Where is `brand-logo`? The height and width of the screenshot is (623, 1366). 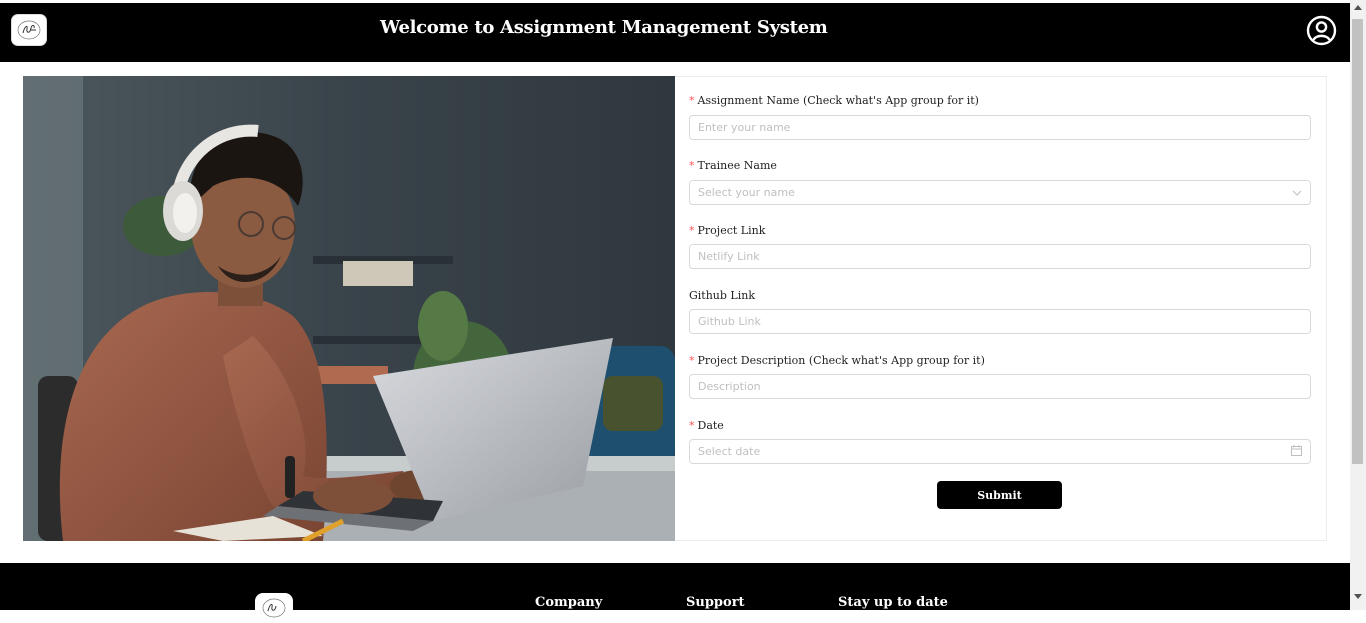 brand-logo is located at coordinates (29, 30).